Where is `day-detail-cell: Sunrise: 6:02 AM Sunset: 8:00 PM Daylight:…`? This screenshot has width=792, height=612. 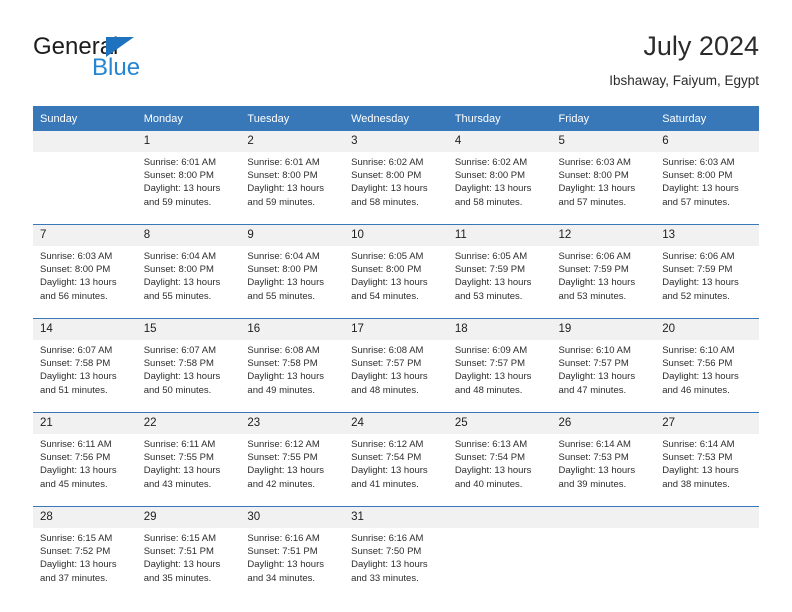 day-detail-cell: Sunrise: 6:02 AM Sunset: 8:00 PM Daylight:… is located at coordinates (396, 186).